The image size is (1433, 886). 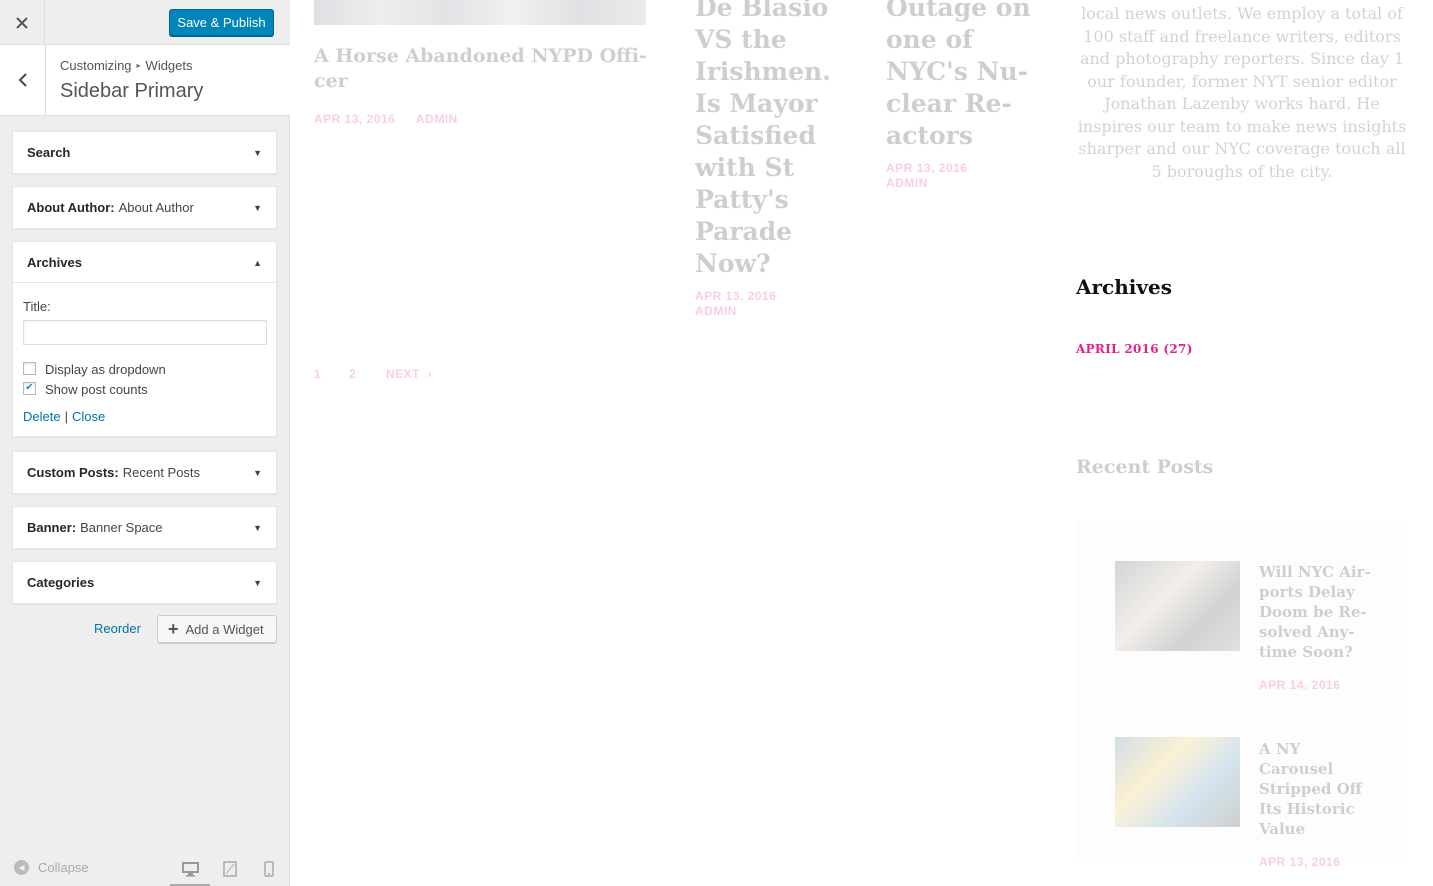 I want to click on post-author-2: ADMIN, so click(x=716, y=311).